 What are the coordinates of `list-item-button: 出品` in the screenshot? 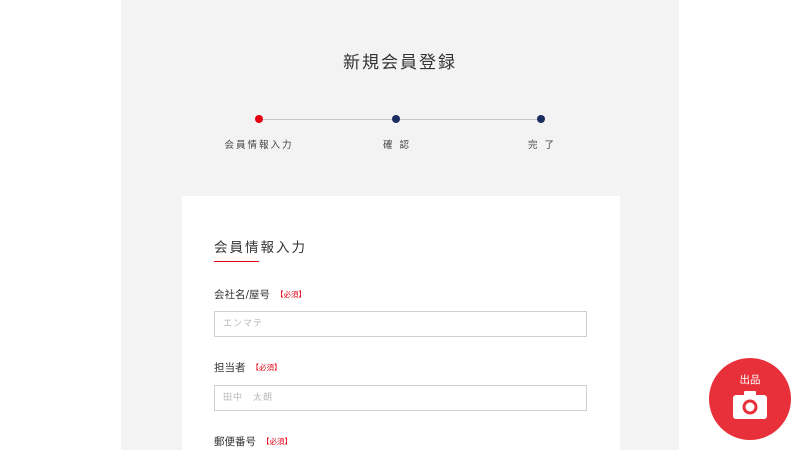 It's located at (750, 399).